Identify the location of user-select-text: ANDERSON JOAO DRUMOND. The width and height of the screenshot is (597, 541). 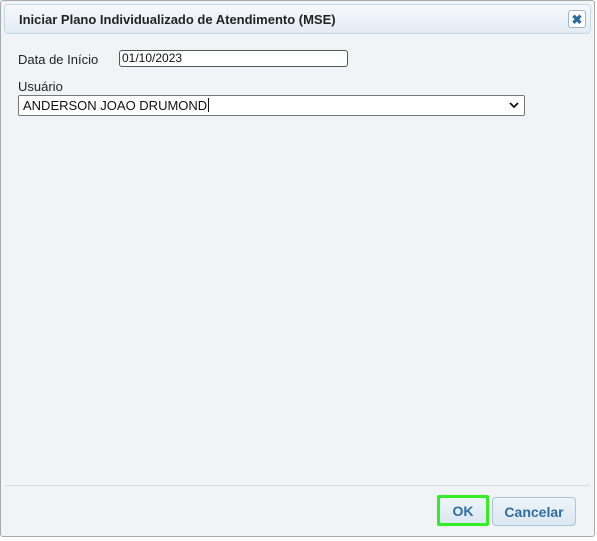
(115, 105).